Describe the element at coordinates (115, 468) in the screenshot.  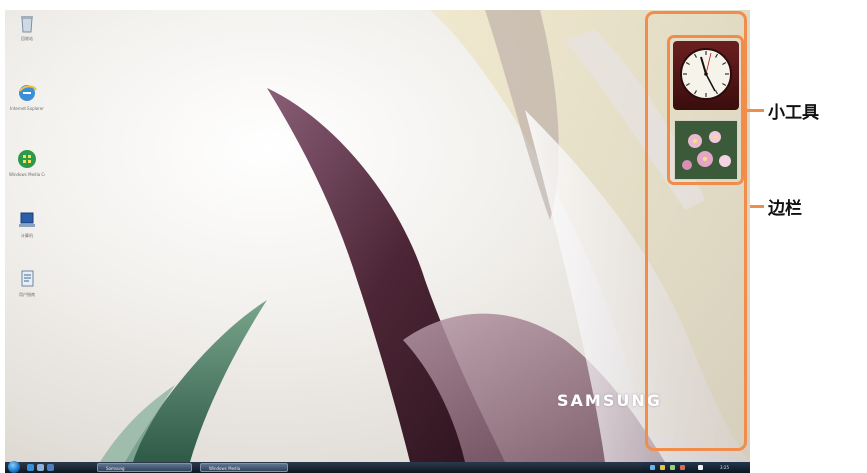
I see `taskbar-button-label: Samsung` at that location.